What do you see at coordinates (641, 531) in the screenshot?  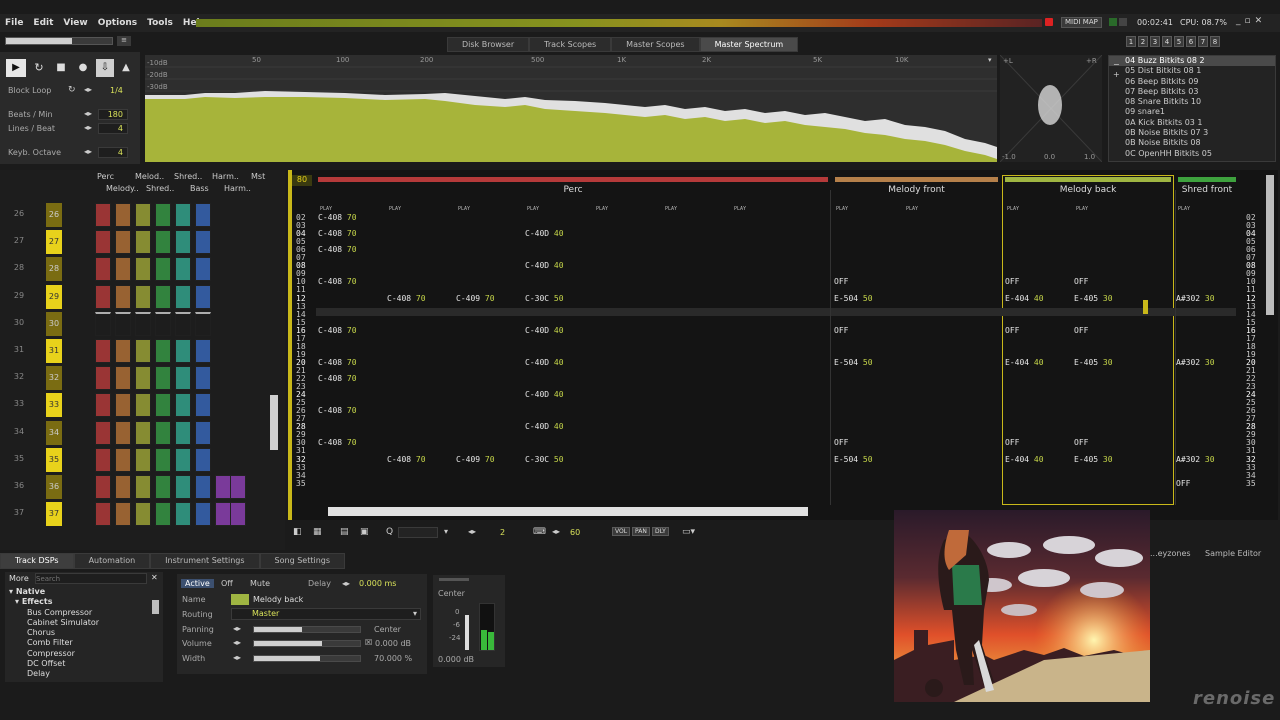 I see `pan-column-toggle: PAN` at bounding box center [641, 531].